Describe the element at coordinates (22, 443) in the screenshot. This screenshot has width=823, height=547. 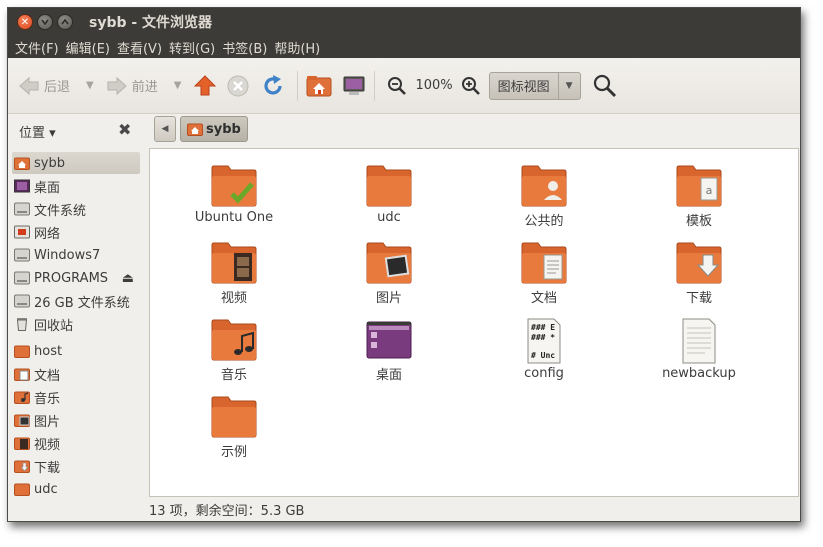
I see `videos-folder-icon` at that location.